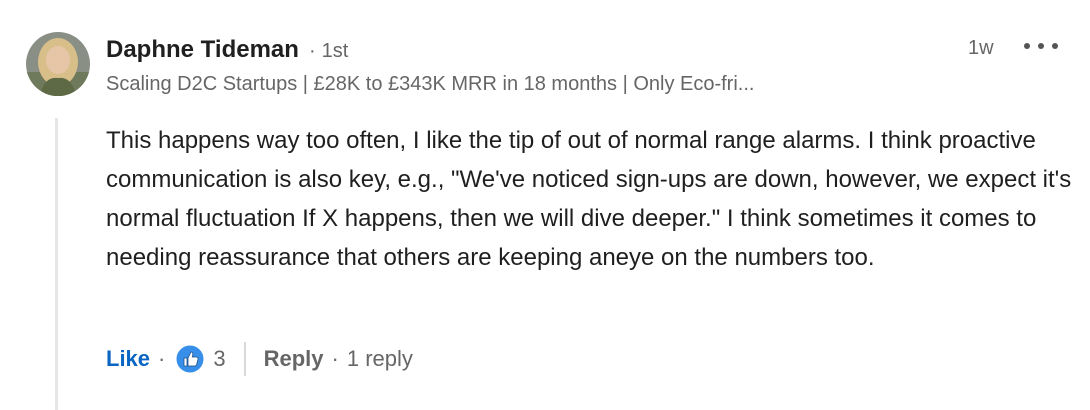  Describe the element at coordinates (190, 359) in the screenshot. I see `thumbs-up-icon` at that location.